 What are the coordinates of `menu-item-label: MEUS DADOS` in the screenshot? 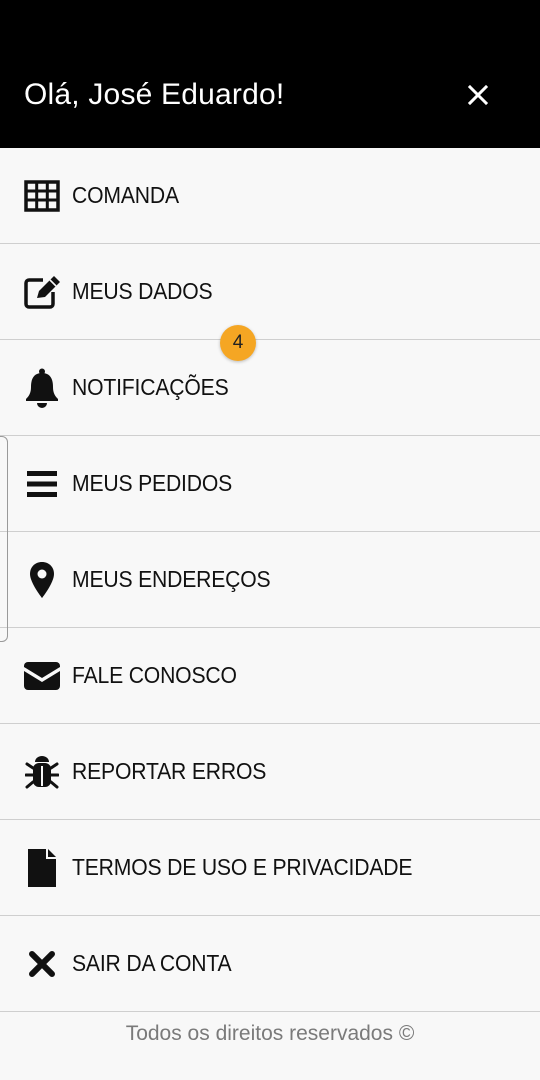 It's located at (142, 291).